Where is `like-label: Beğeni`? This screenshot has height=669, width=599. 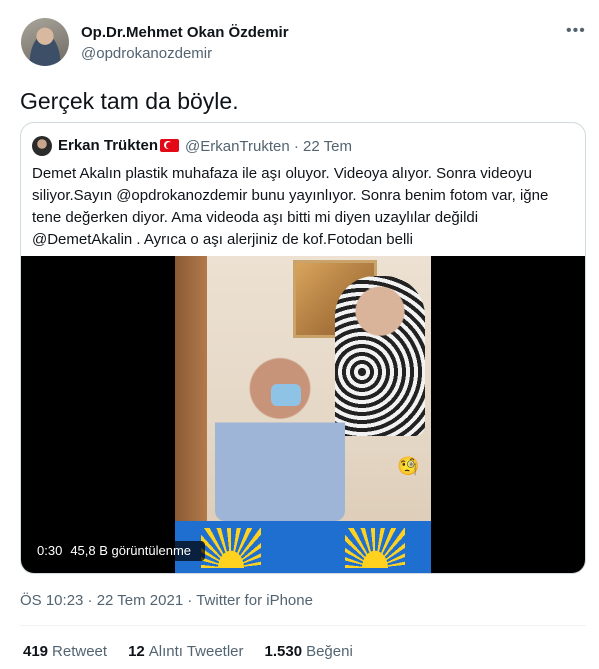 like-label: Beğeni is located at coordinates (329, 651).